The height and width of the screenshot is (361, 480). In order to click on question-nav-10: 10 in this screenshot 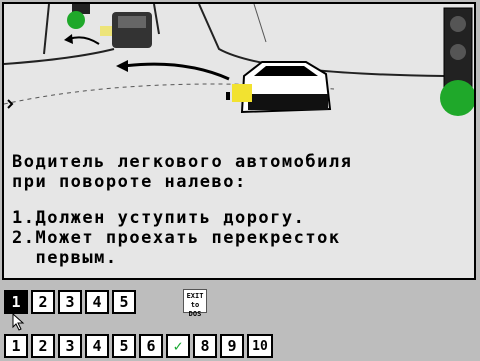, I will do `click(260, 346)`.